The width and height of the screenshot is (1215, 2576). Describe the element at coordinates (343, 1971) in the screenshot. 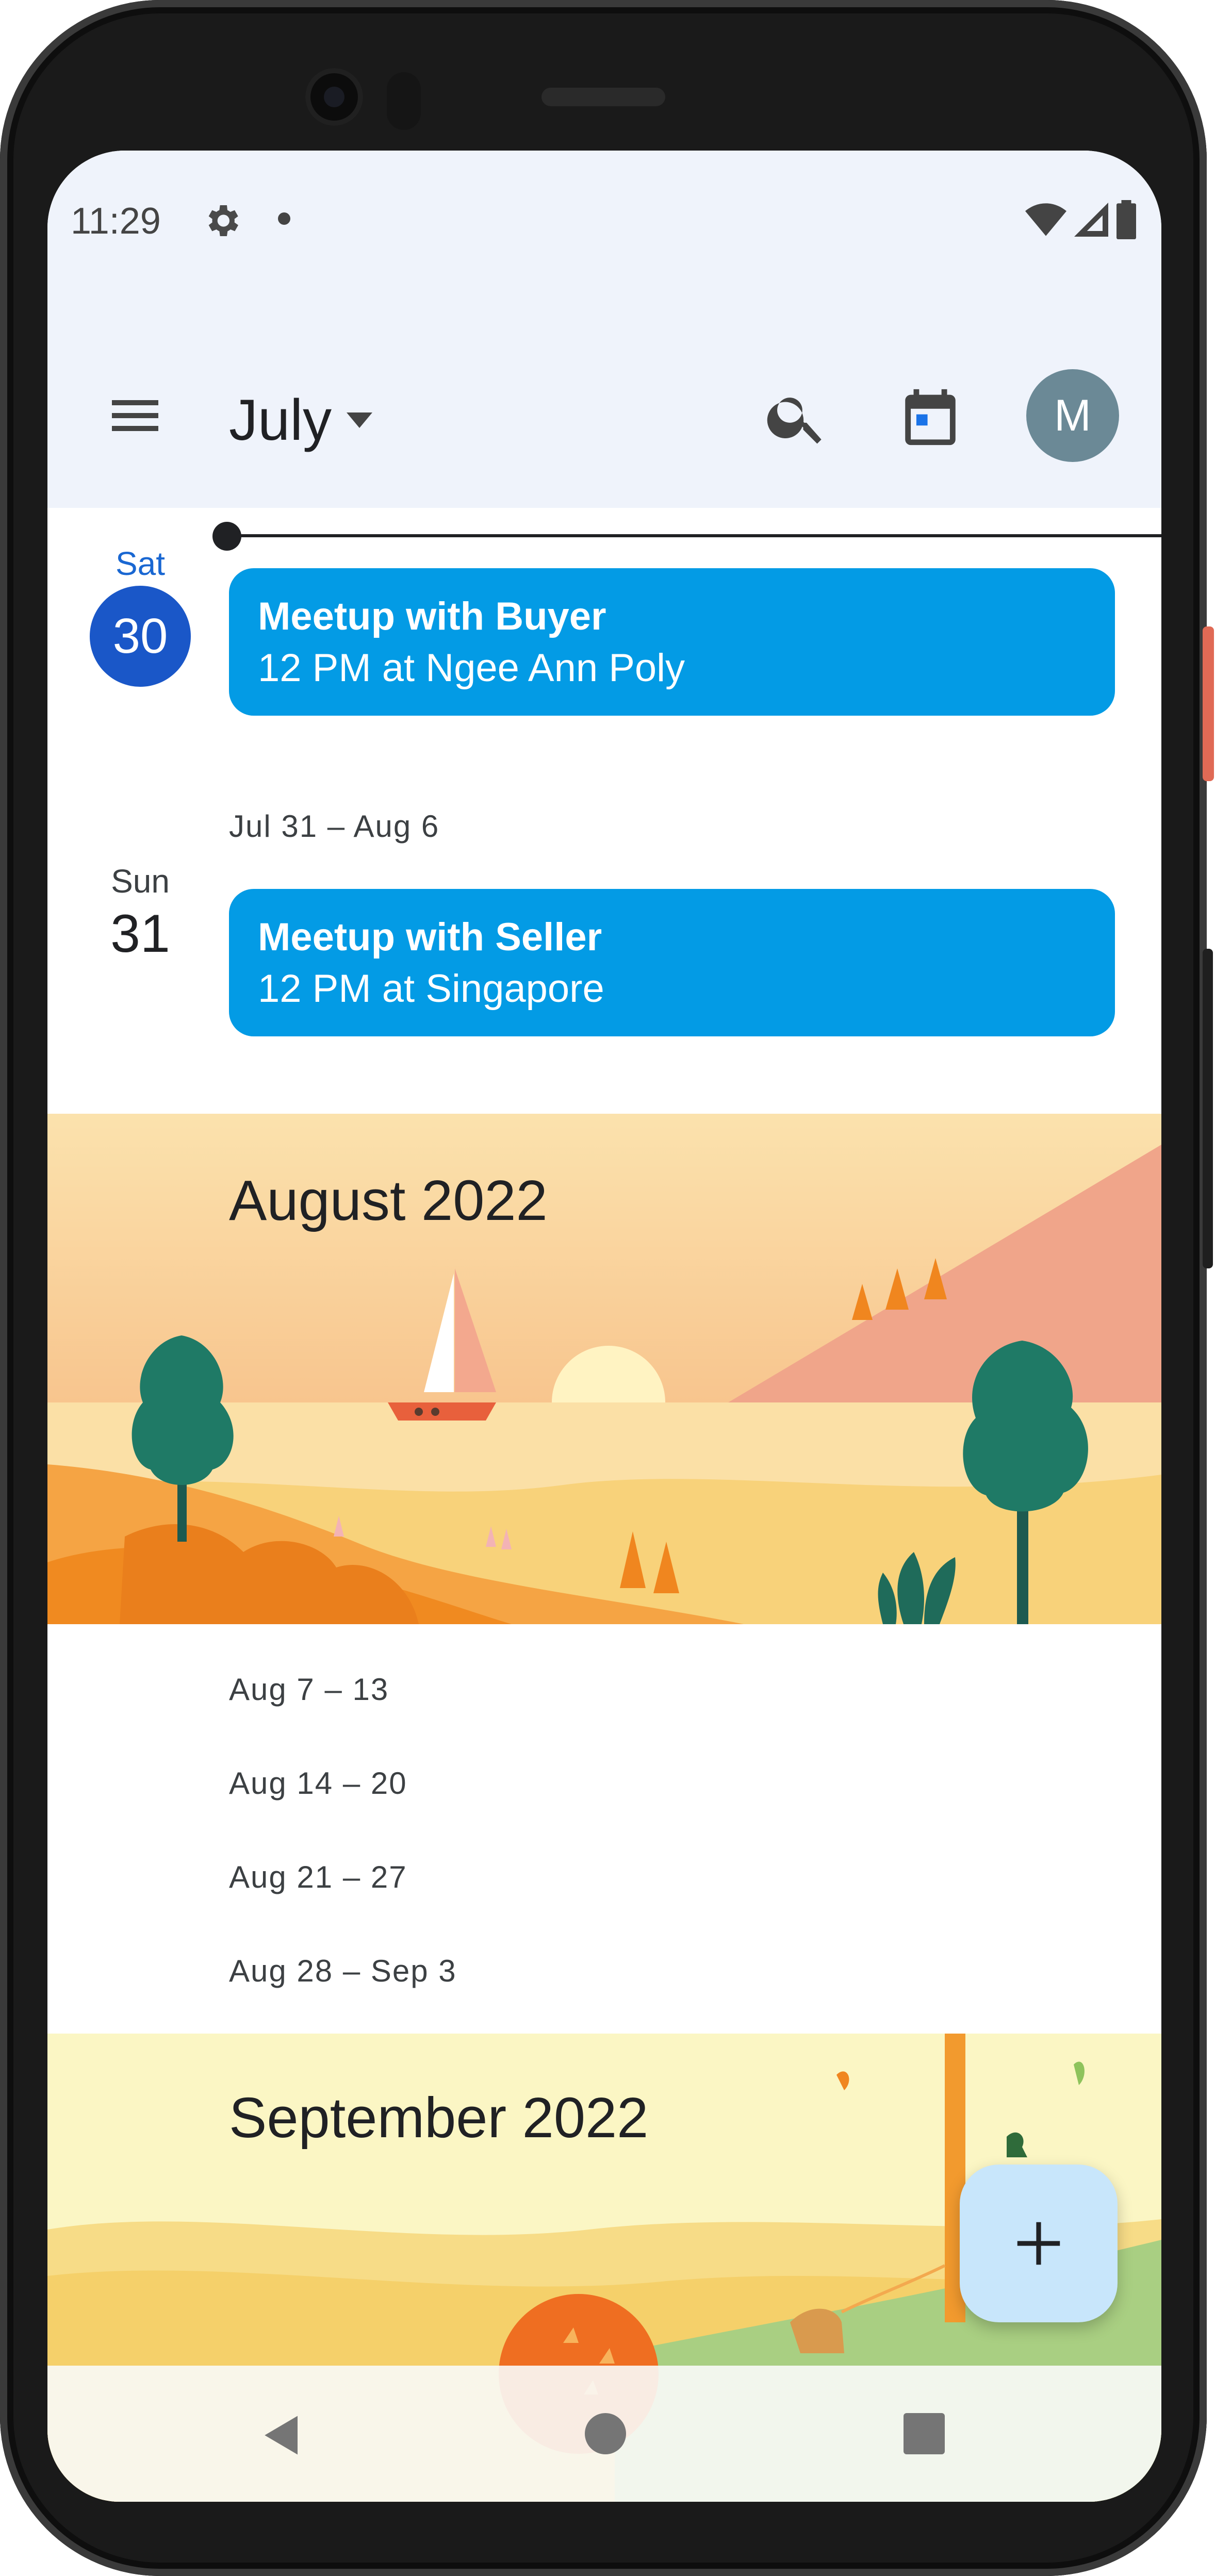

I see `week-label: Aug 28 – Sep 3` at that location.